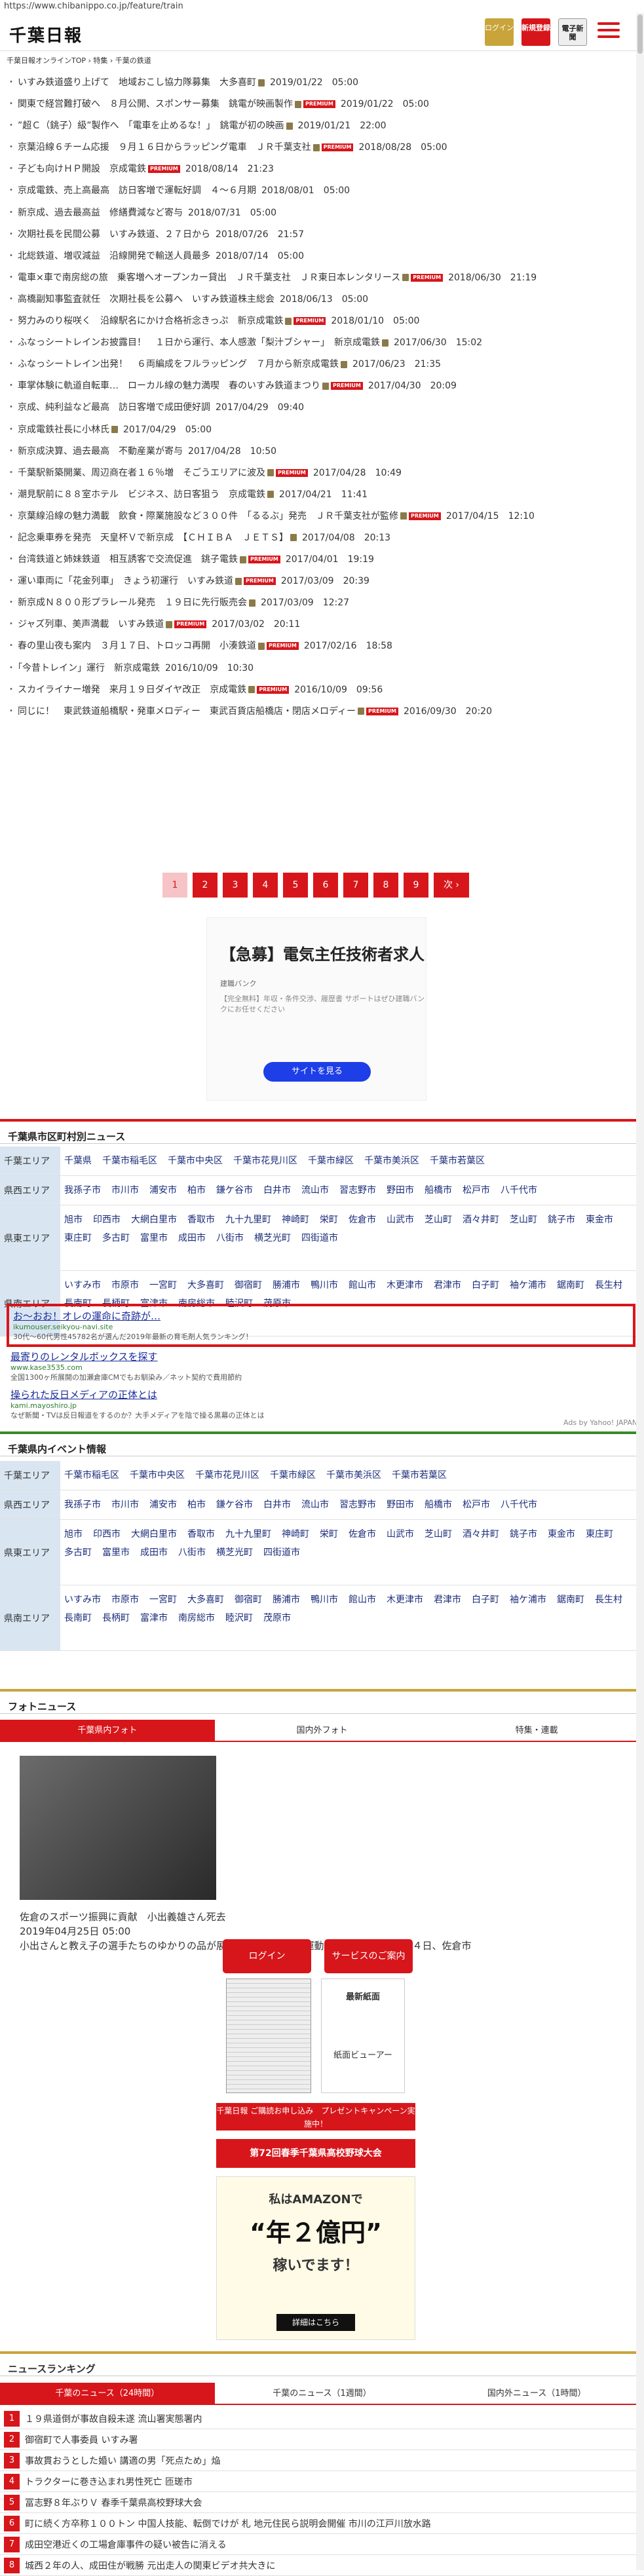 This screenshot has height=2576, width=644. I want to click on tab-rank-24h: 千葉のニュース（24時間）, so click(107, 2394).